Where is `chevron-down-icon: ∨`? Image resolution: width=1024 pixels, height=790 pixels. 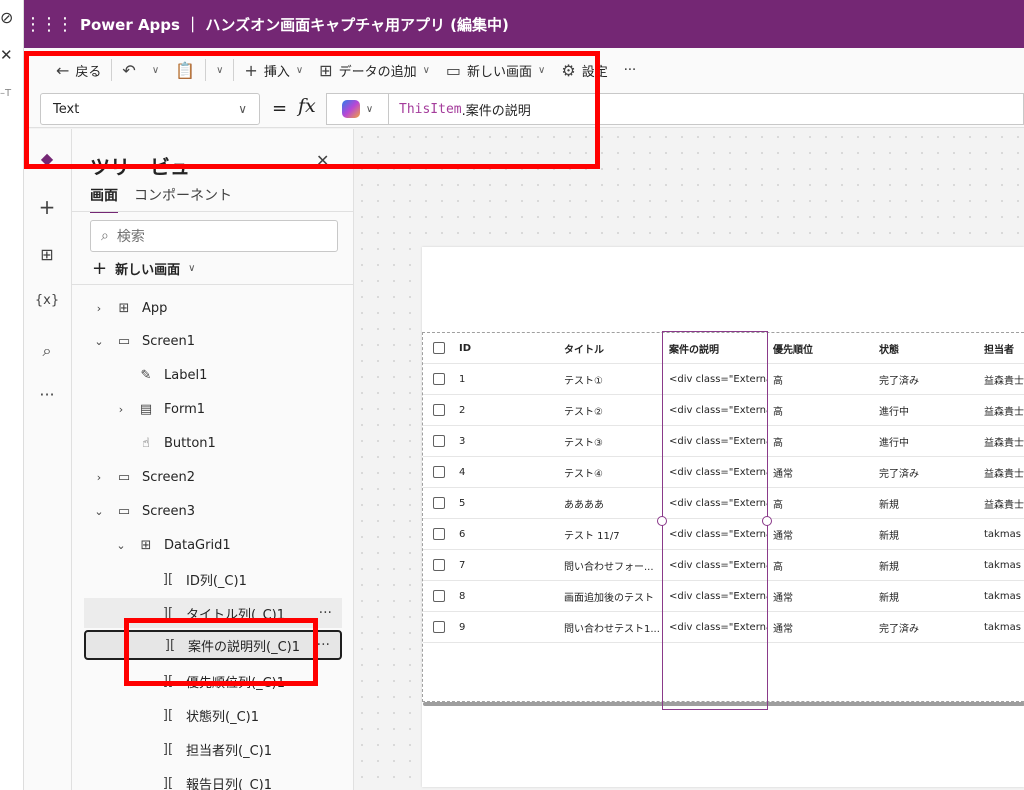
chevron-down-icon: ∨ is located at coordinates (220, 70).